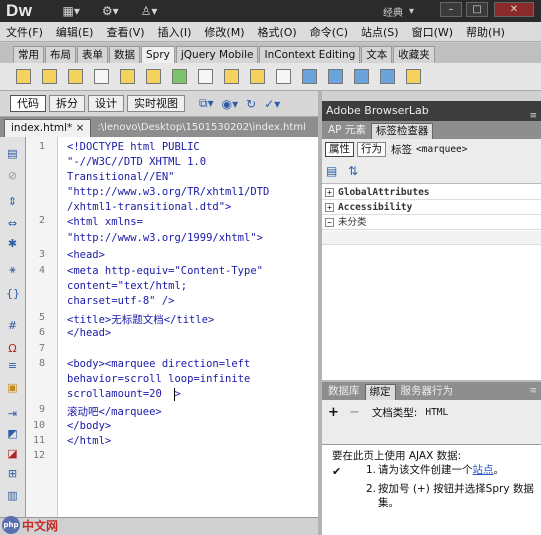 The height and width of the screenshot is (535, 541). Describe the element at coordinates (329, 222) in the screenshot. I see `collapse-icon: −` at that location.